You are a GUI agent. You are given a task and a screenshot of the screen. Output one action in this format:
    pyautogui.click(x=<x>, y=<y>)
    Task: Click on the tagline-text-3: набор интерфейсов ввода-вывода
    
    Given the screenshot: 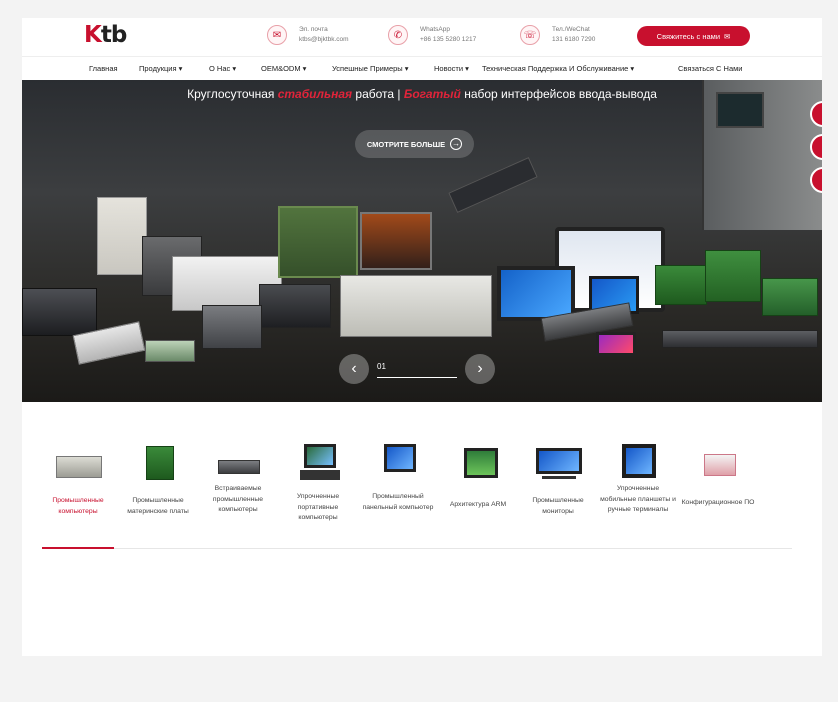 What is the action you would take?
    pyautogui.click(x=558, y=94)
    